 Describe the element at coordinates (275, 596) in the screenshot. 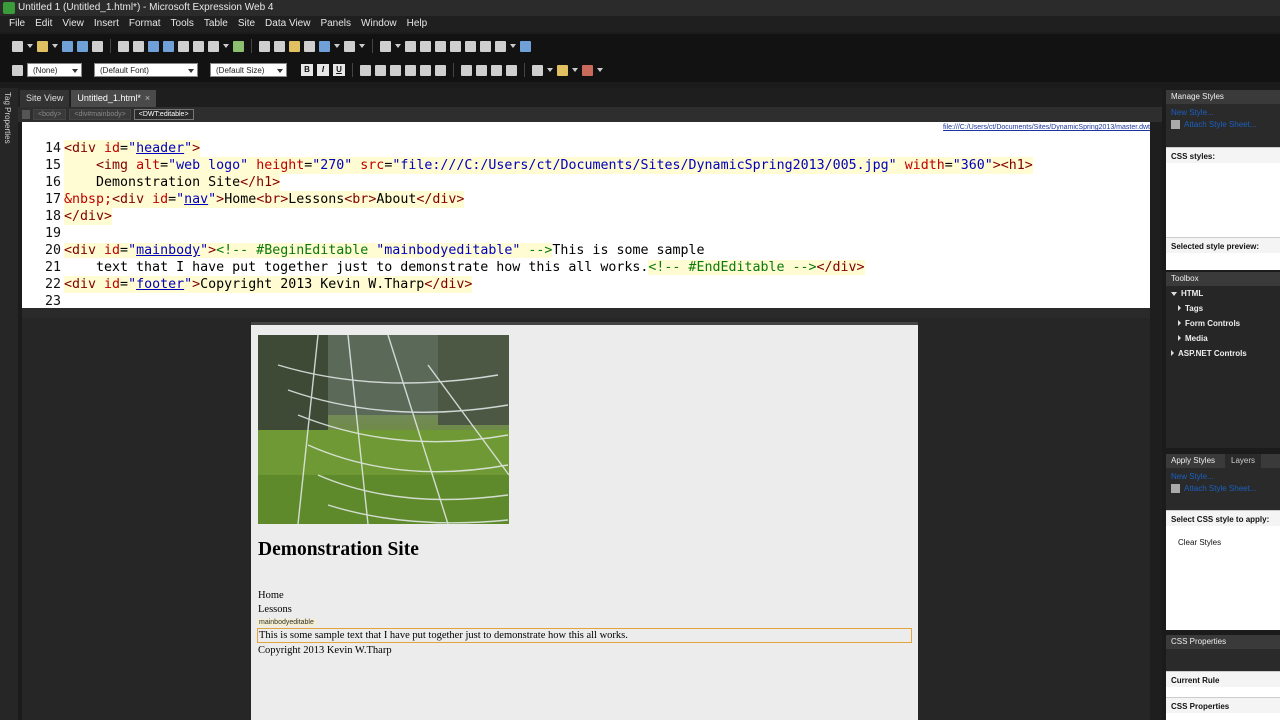

I see `nav-item-home: Home` at that location.